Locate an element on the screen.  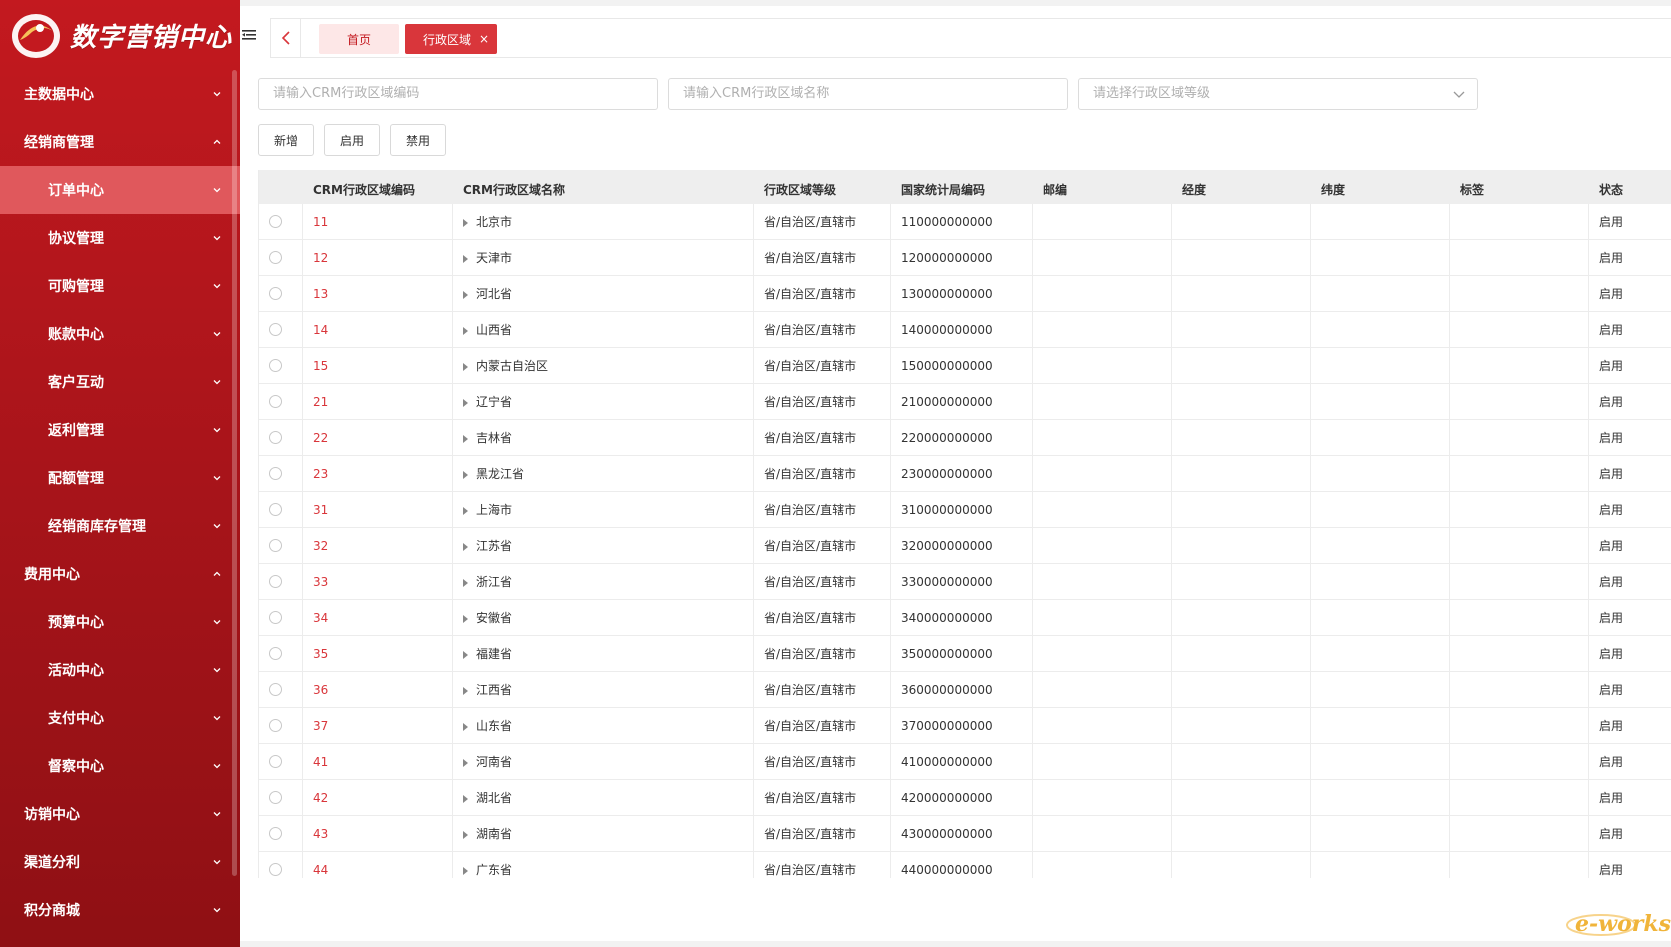
add-button: 新增 is located at coordinates (286, 140).